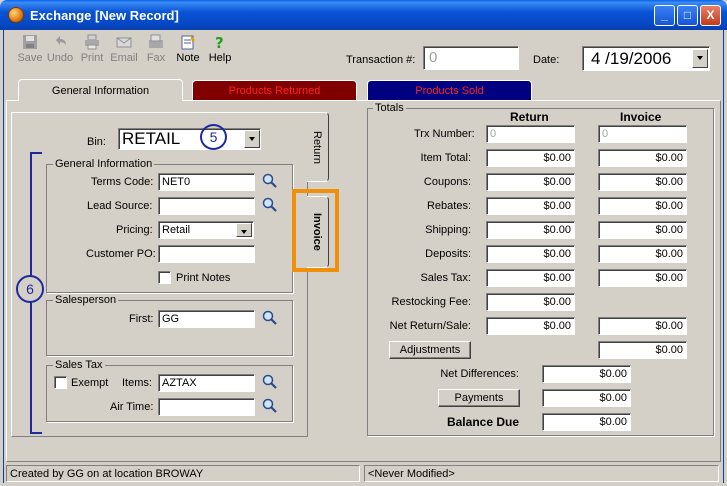  What do you see at coordinates (61, 40) in the screenshot?
I see `undo-icon` at bounding box center [61, 40].